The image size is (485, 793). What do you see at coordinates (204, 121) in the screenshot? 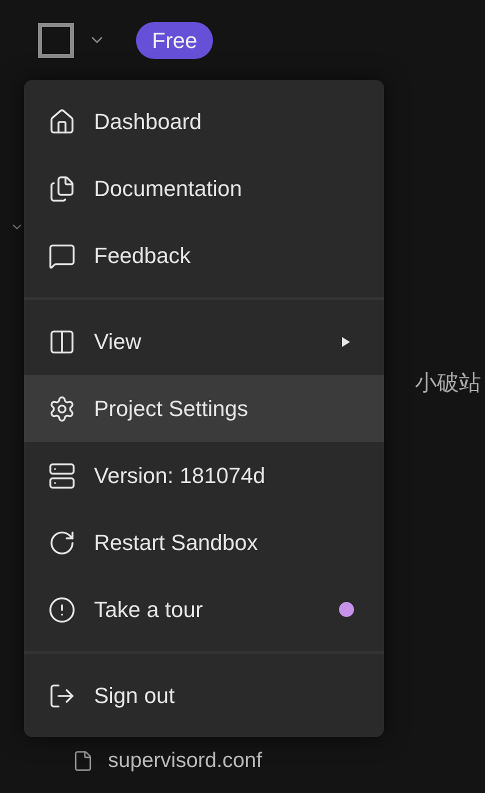
I see `menu-item: Dashboard` at bounding box center [204, 121].